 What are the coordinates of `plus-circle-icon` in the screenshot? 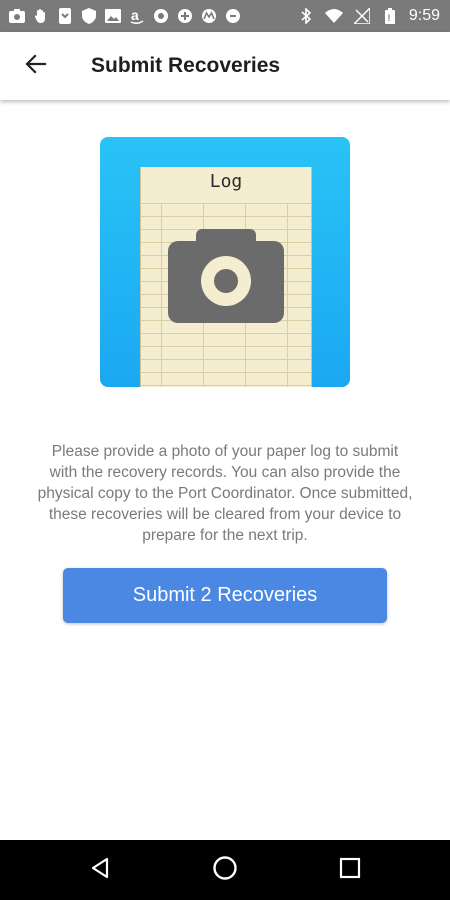 It's located at (185, 16).